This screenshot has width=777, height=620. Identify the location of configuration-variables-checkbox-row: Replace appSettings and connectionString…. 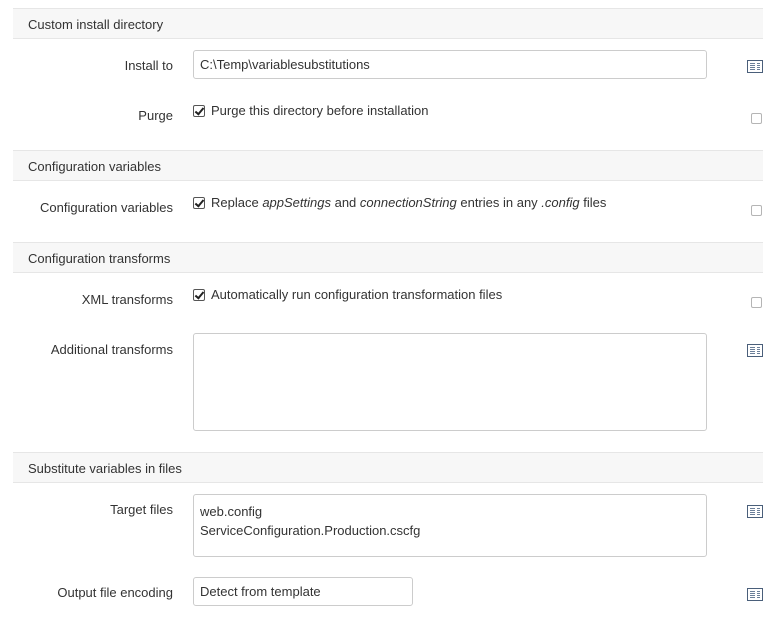
(399, 202).